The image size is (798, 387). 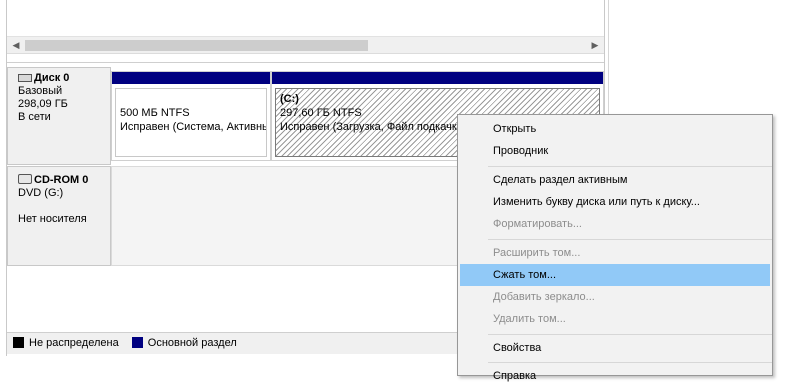 What do you see at coordinates (289, 99) in the screenshot?
I see `partition-label: (C:)` at bounding box center [289, 99].